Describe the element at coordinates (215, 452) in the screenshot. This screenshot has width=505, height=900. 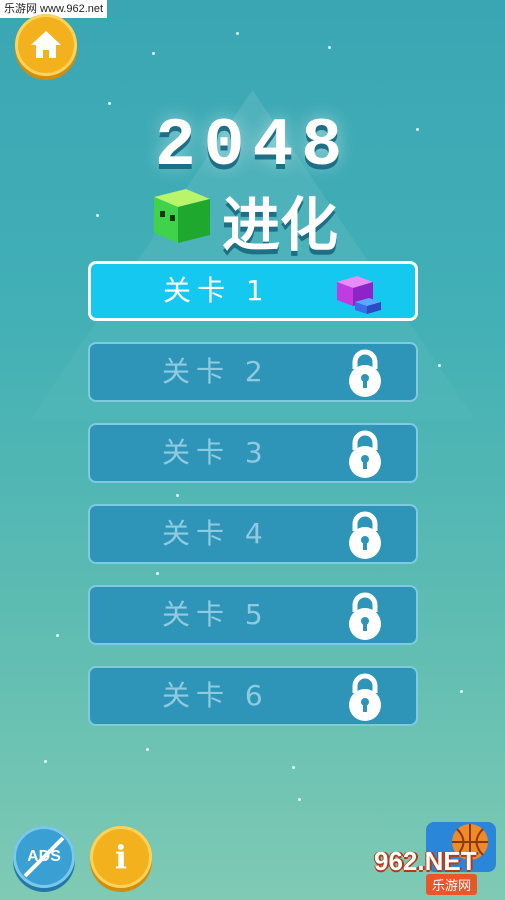
I see `level-label: 关卡 3` at that location.